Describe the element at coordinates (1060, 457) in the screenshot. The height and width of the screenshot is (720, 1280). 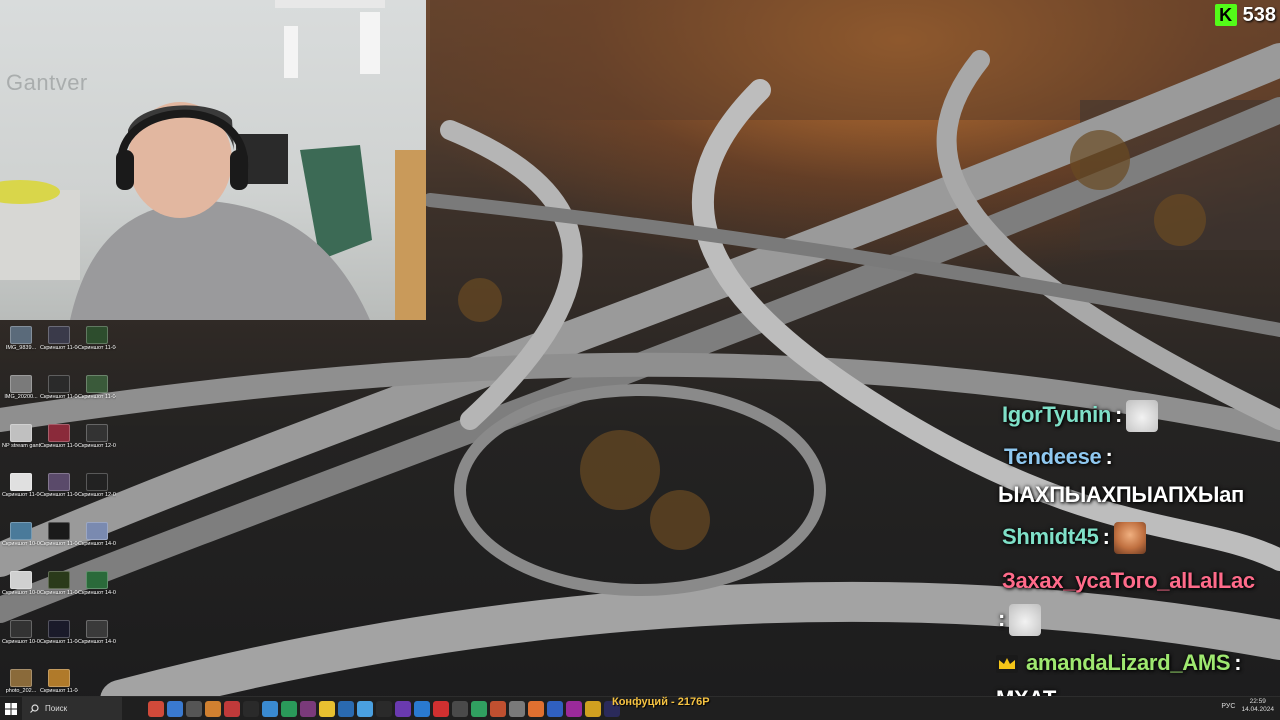
I see `chat-message: Tendeese:` at that location.